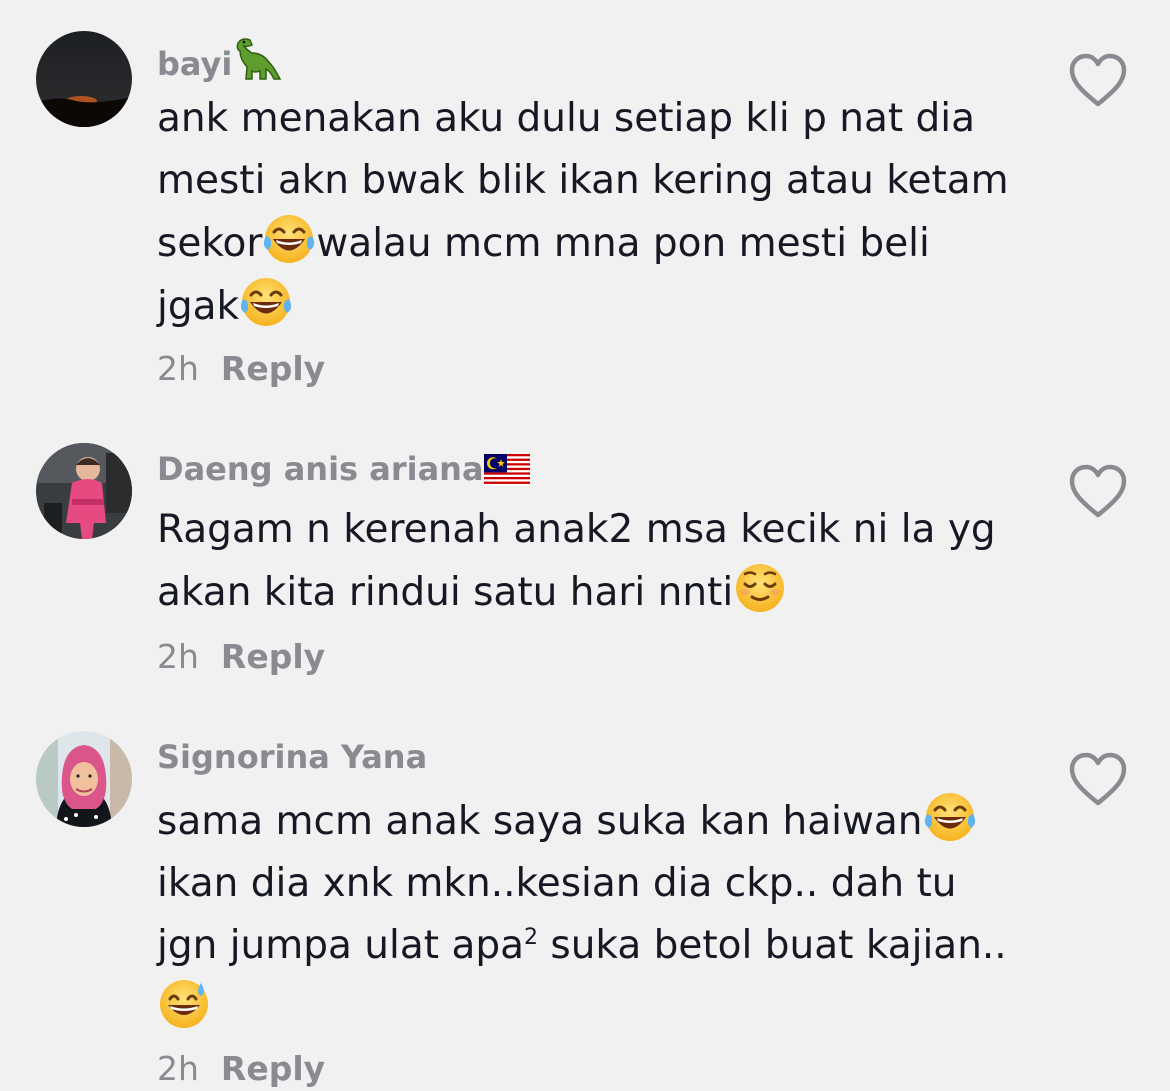  What do you see at coordinates (760, 588) in the screenshot?
I see `relieved-face-emoji-icon` at bounding box center [760, 588].